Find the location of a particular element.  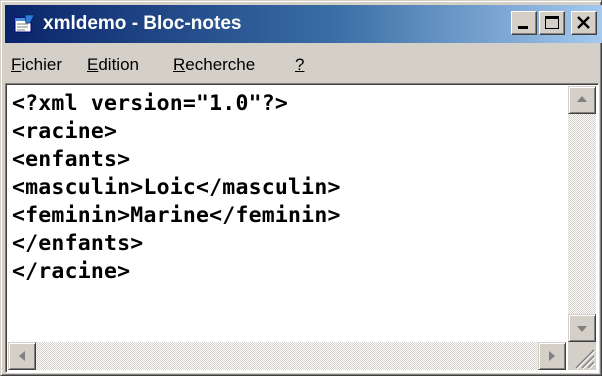

arrow-left-icon is located at coordinates (22, 356).